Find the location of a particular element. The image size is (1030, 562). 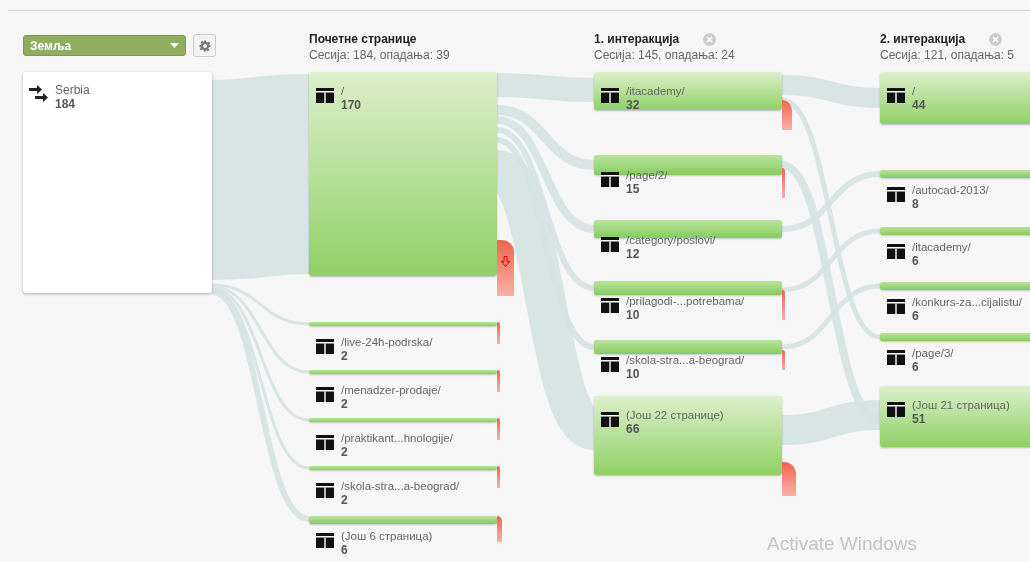

page-count: 12 is located at coordinates (633, 254).